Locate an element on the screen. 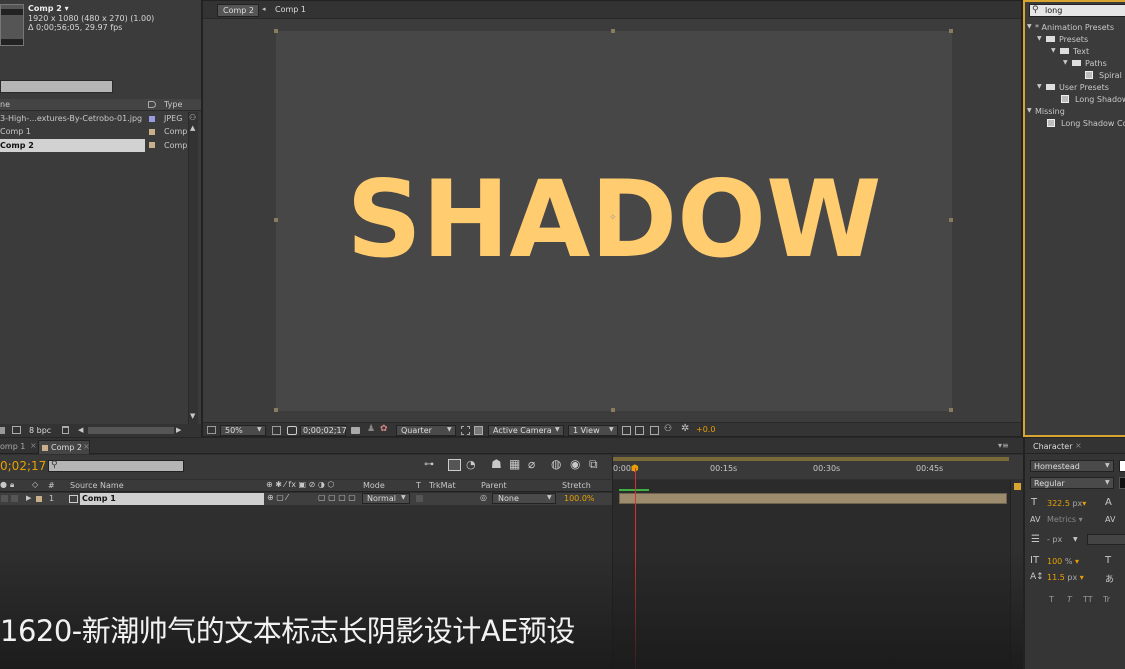  always-preview-icon is located at coordinates (211, 430).